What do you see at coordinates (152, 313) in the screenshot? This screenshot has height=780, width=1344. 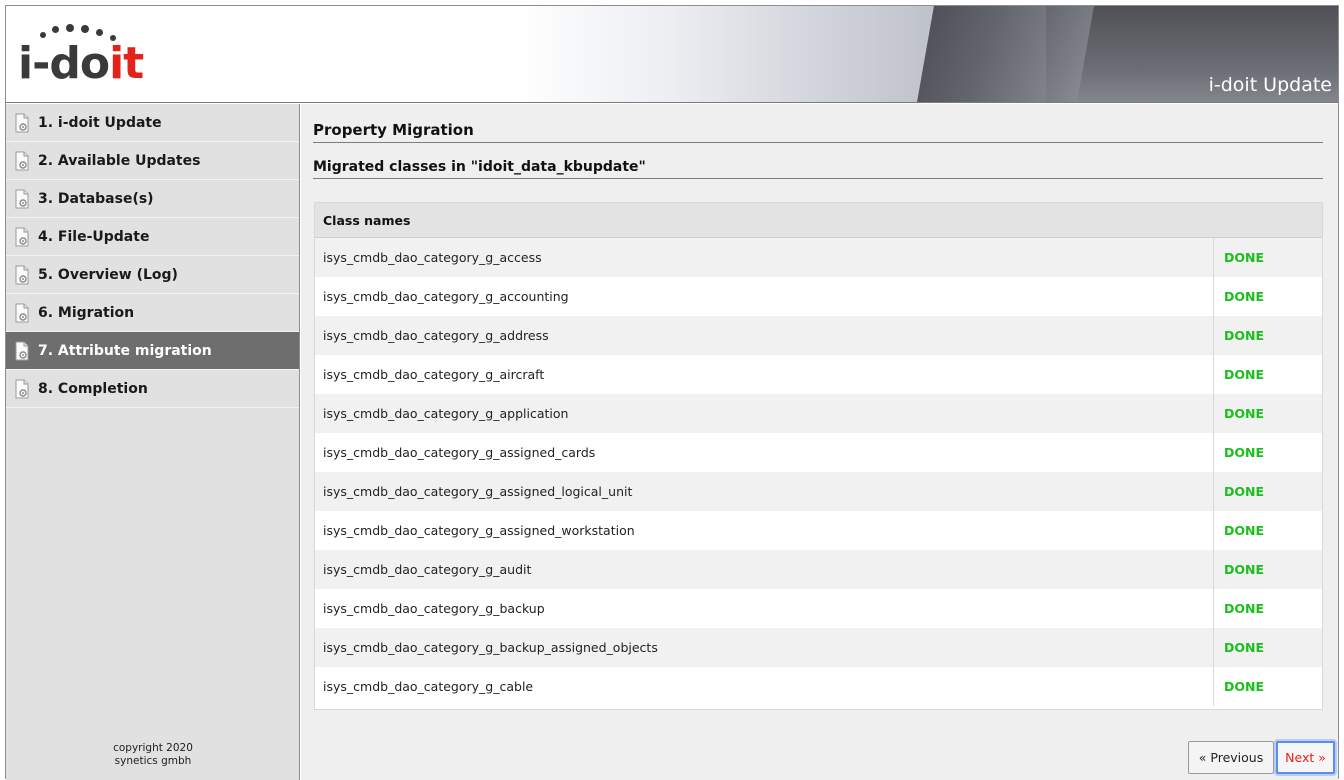 I see `sidebar-item-6: 6. Migration` at bounding box center [152, 313].